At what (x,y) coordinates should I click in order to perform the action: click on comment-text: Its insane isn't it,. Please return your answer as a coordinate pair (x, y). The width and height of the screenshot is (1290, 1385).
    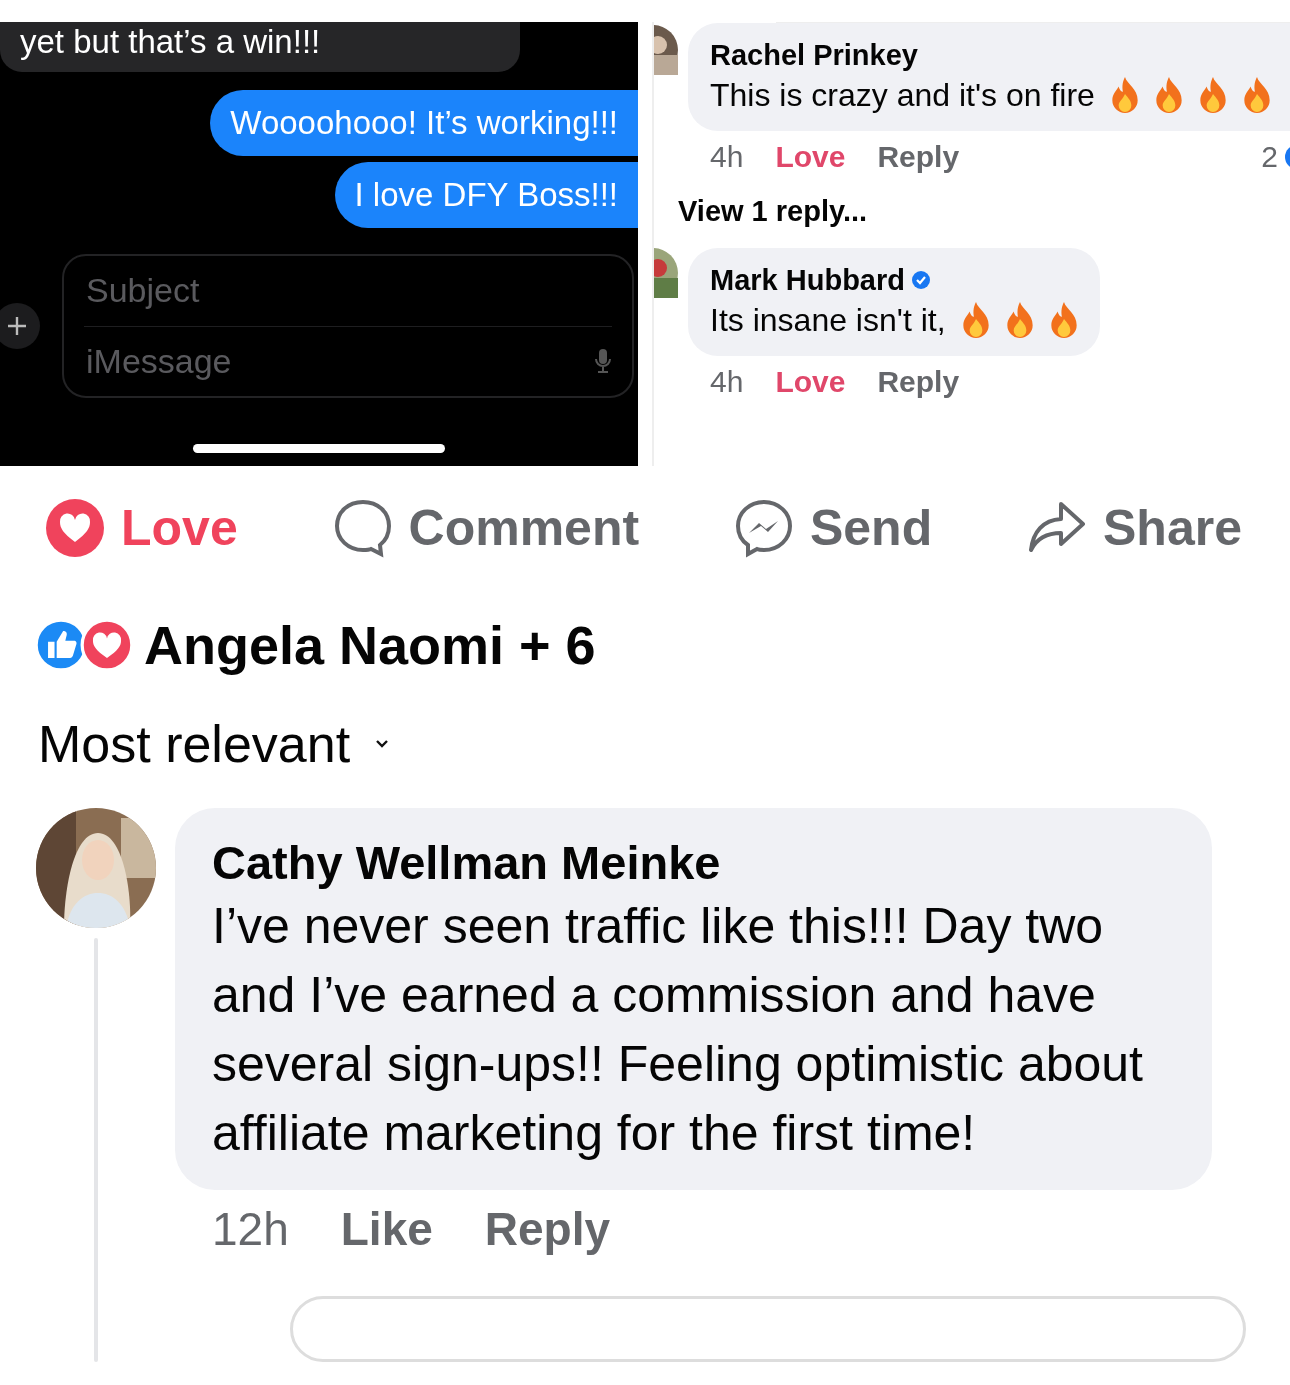
    Looking at the image, I should click on (828, 320).